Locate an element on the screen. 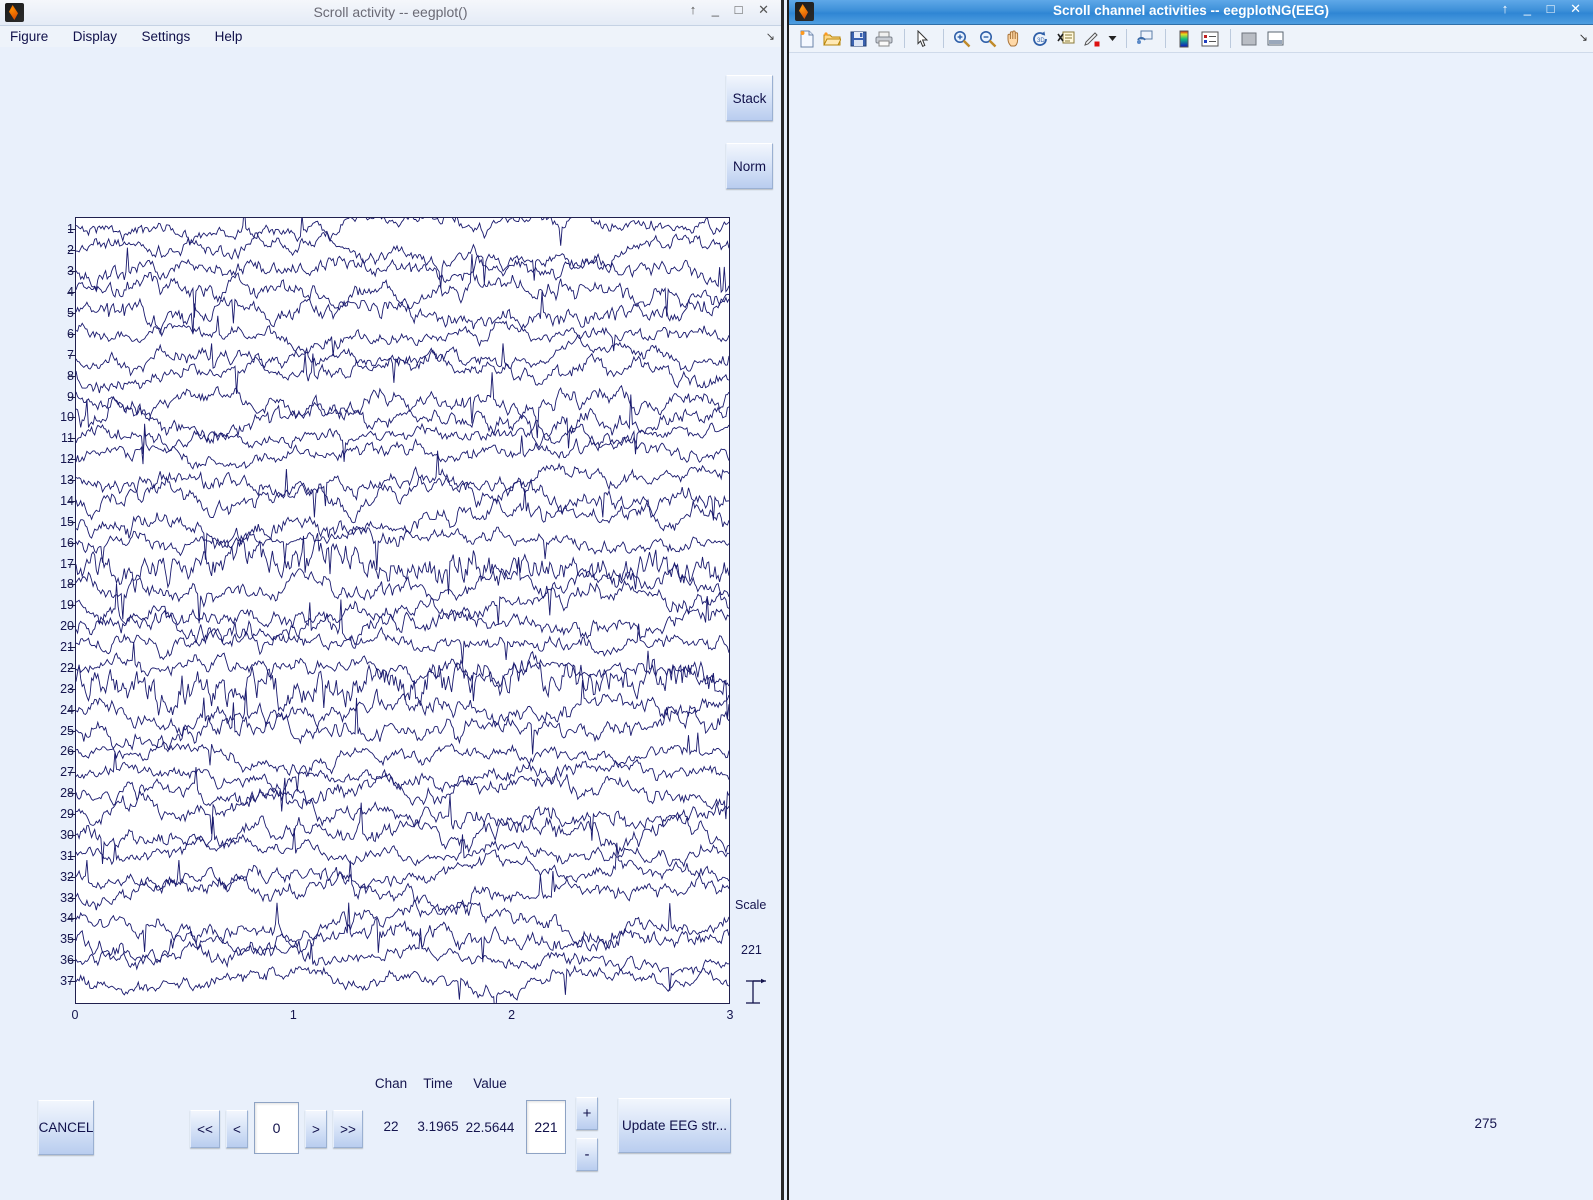 The width and height of the screenshot is (1593, 1200). x-tick-label: 0 is located at coordinates (75, 1015).